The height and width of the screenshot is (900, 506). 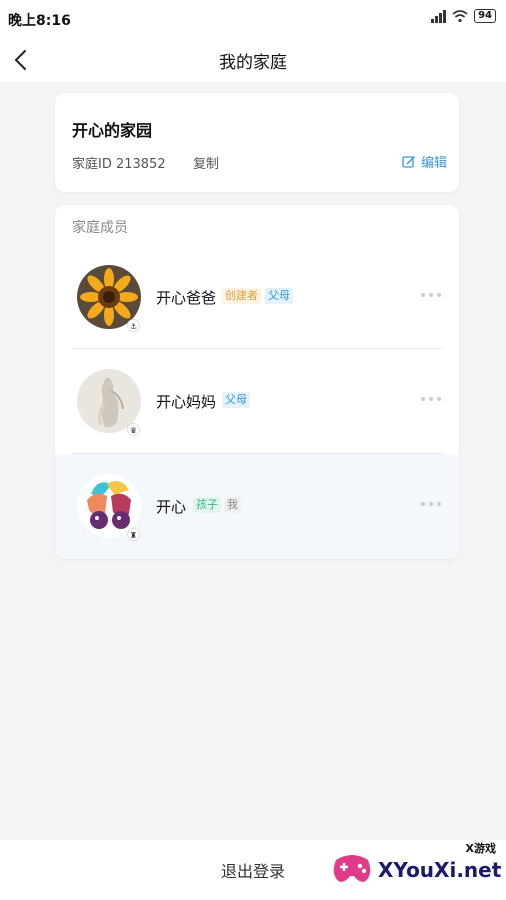 I want to click on member-name: 开心妈妈, so click(x=186, y=402).